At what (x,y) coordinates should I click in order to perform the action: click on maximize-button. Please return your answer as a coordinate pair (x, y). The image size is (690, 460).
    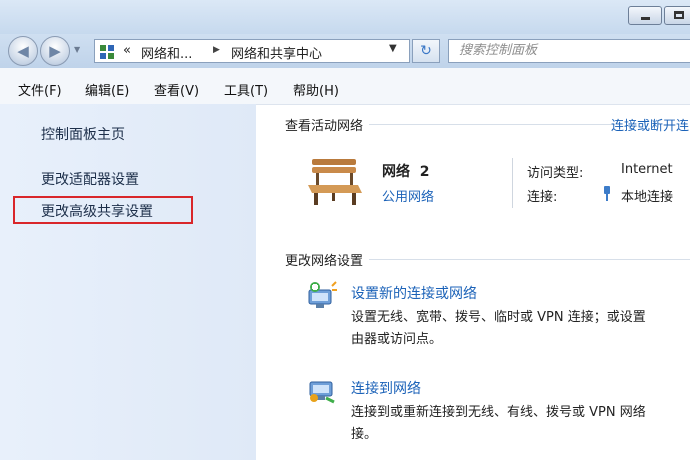
    Looking at the image, I should click on (677, 15).